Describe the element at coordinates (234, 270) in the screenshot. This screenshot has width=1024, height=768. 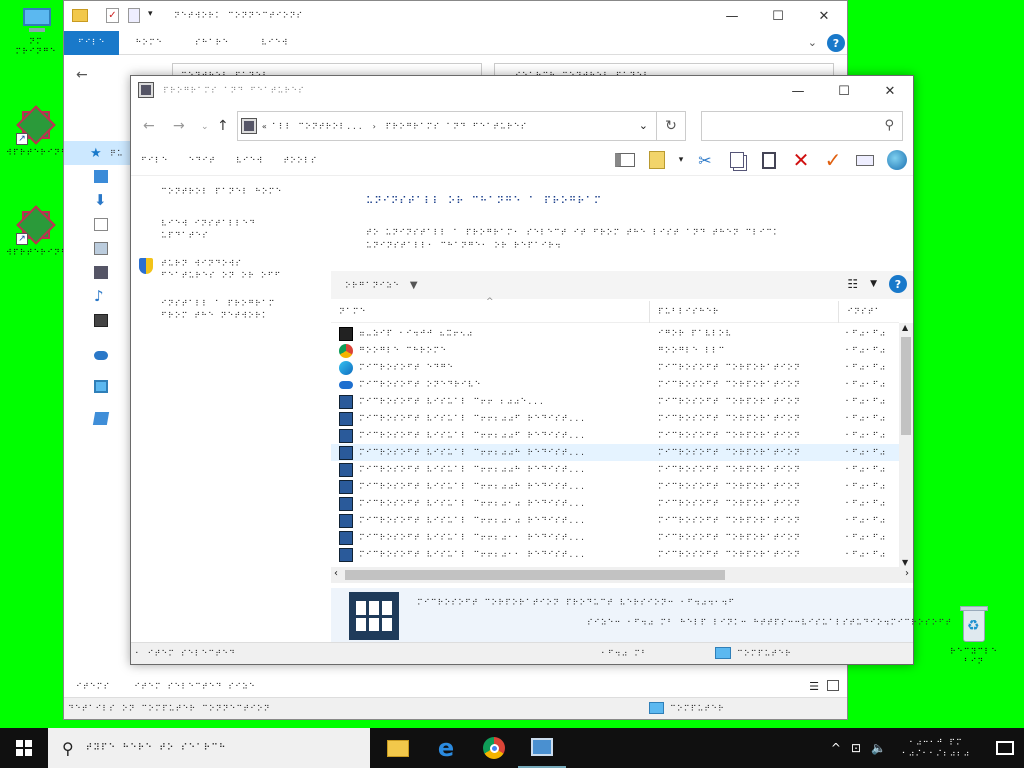
I see `link-windows-features: ⠞⠥⠗⠝ ⠺⠊⠝⠙⠕⠺⠎ ⠋⠑⠁⠞⠥⠗⠑⠎ ⠕⠝ ⠕⠗ ⠕⠋⠋` at that location.